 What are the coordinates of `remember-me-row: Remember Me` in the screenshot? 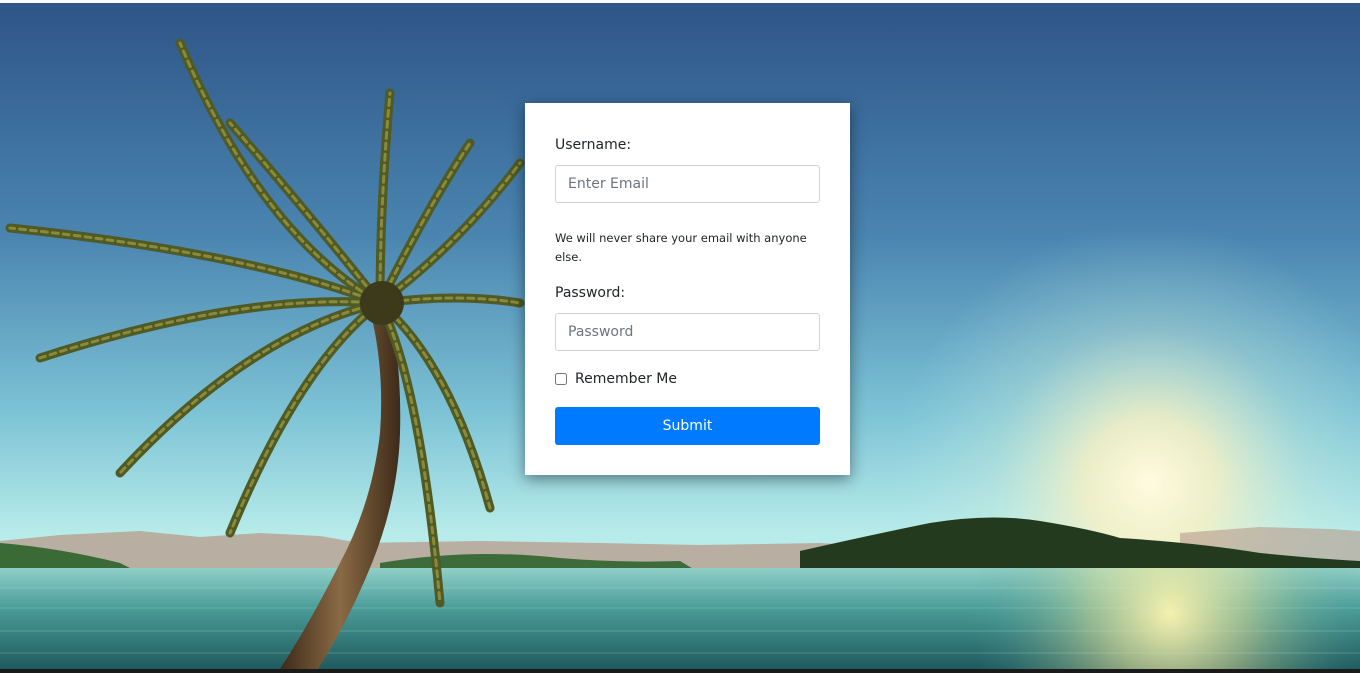 It's located at (616, 379).